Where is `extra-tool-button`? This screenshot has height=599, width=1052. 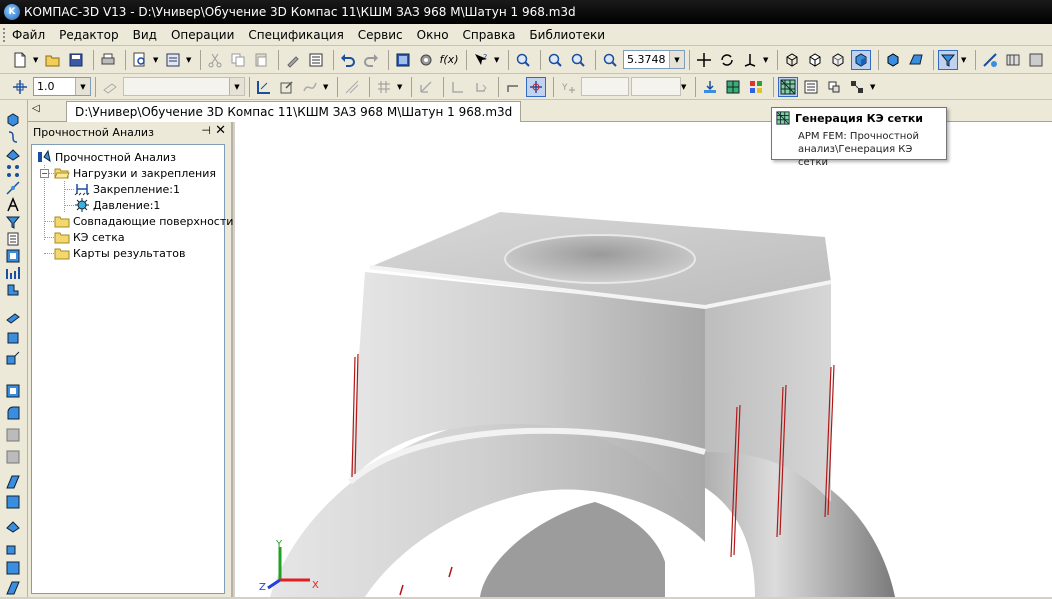
extra-tool-button is located at coordinates (1036, 60).